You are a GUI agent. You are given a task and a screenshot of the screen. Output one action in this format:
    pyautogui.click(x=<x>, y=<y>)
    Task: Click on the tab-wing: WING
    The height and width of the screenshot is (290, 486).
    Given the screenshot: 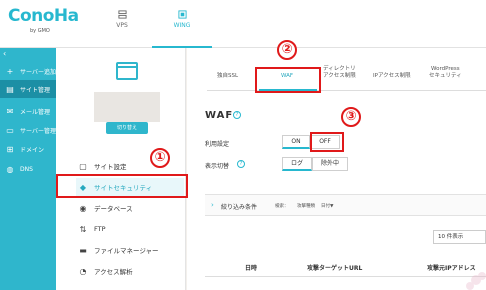 What is the action you would take?
    pyautogui.click(x=182, y=28)
    